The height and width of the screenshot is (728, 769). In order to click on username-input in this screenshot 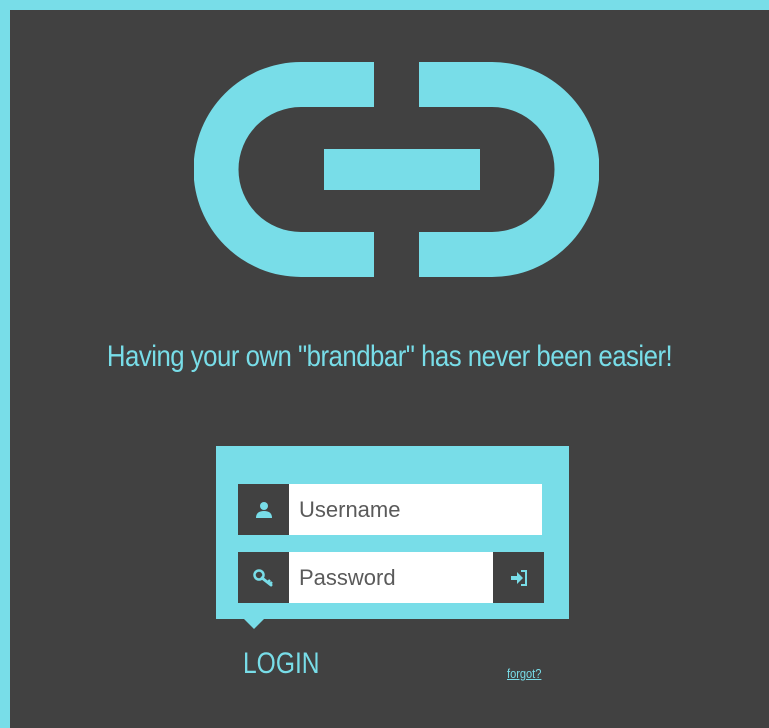, I will do `click(415, 509)`.